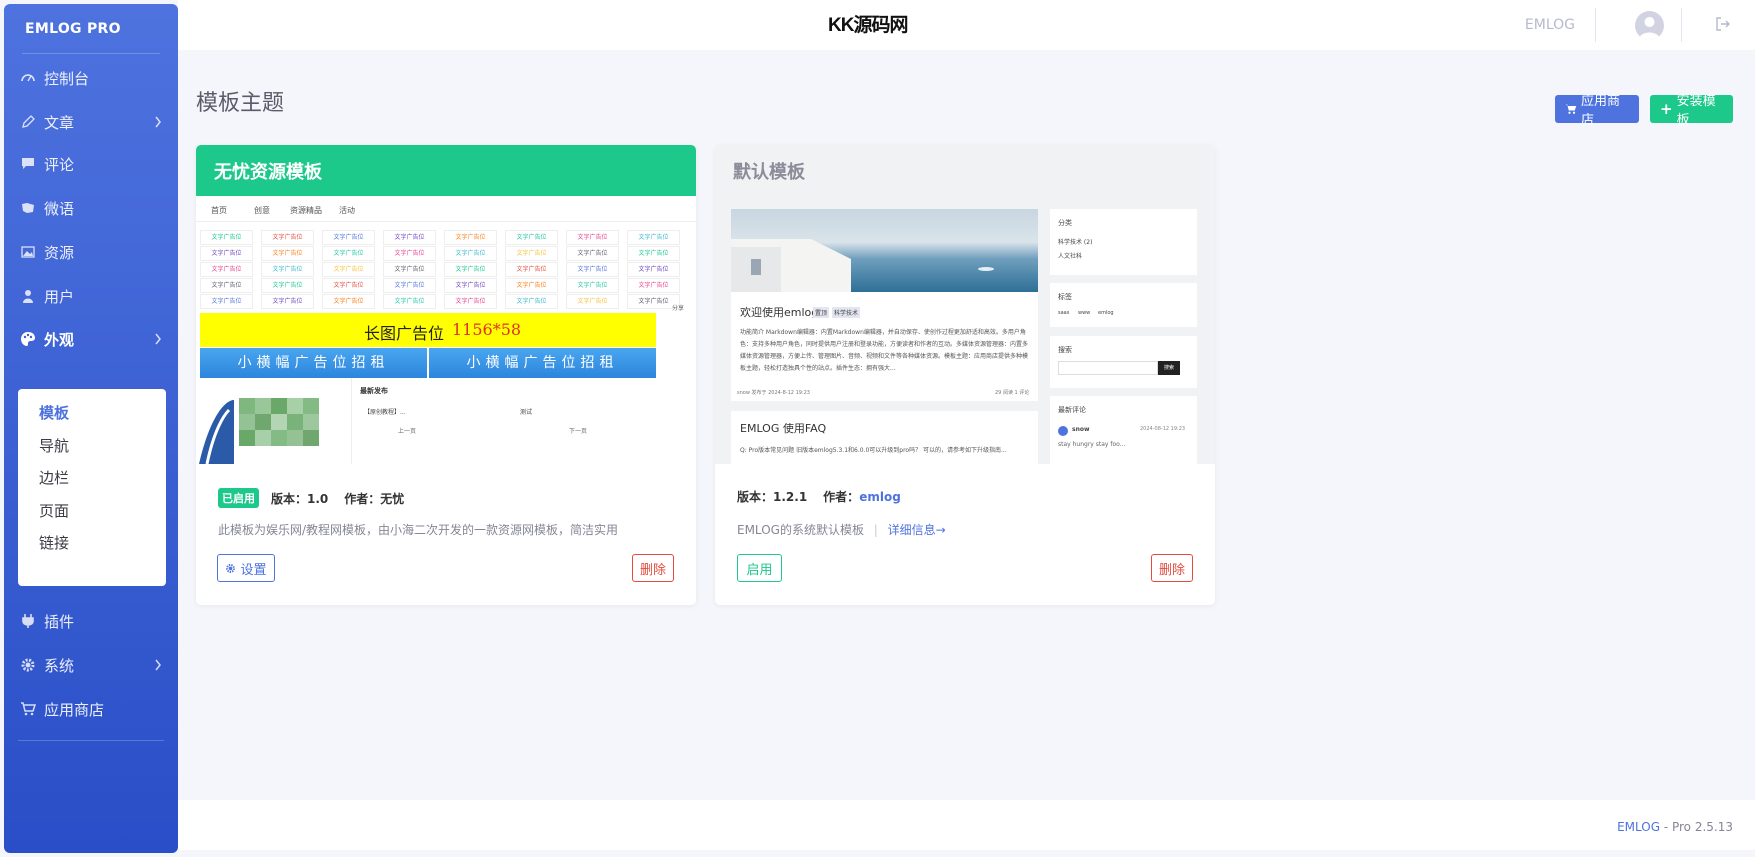  I want to click on template-author-link: emlog, so click(880, 497).